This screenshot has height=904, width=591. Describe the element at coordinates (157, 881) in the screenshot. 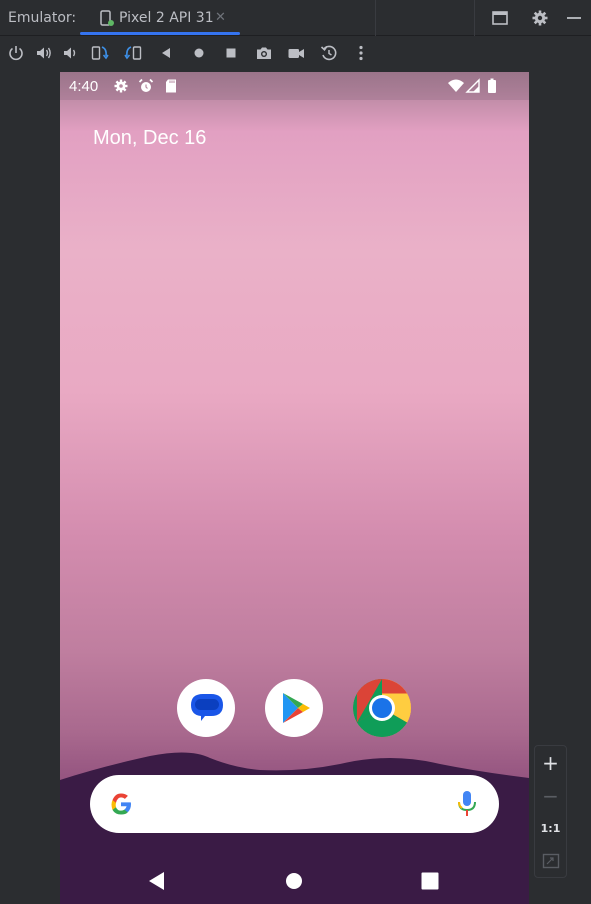

I see `back-nav-icon` at that location.